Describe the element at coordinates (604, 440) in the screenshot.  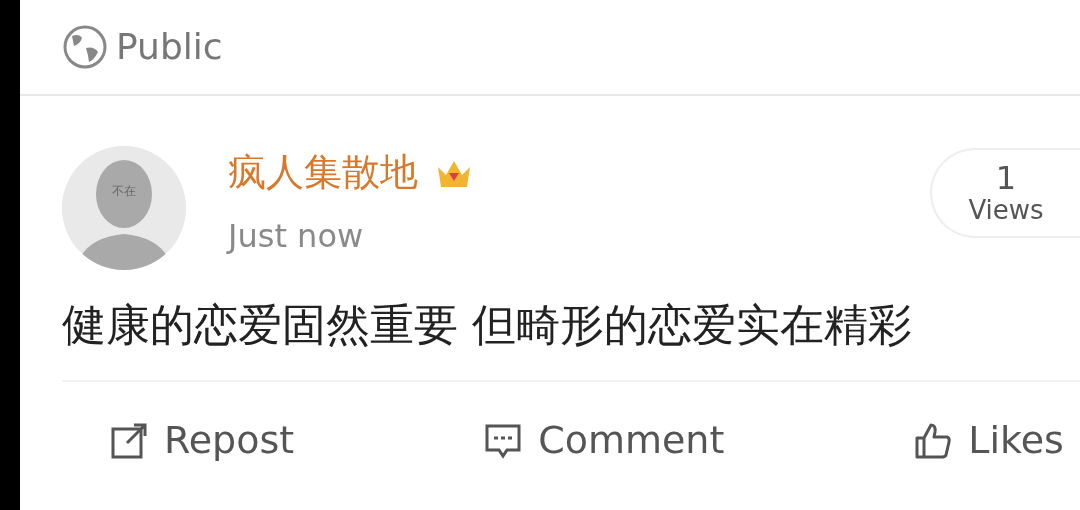
I see `comment-button: Comment` at that location.